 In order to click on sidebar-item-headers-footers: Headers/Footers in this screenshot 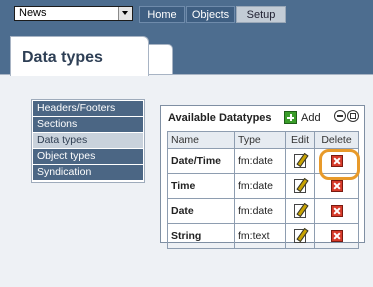, I will do `click(88, 108)`.